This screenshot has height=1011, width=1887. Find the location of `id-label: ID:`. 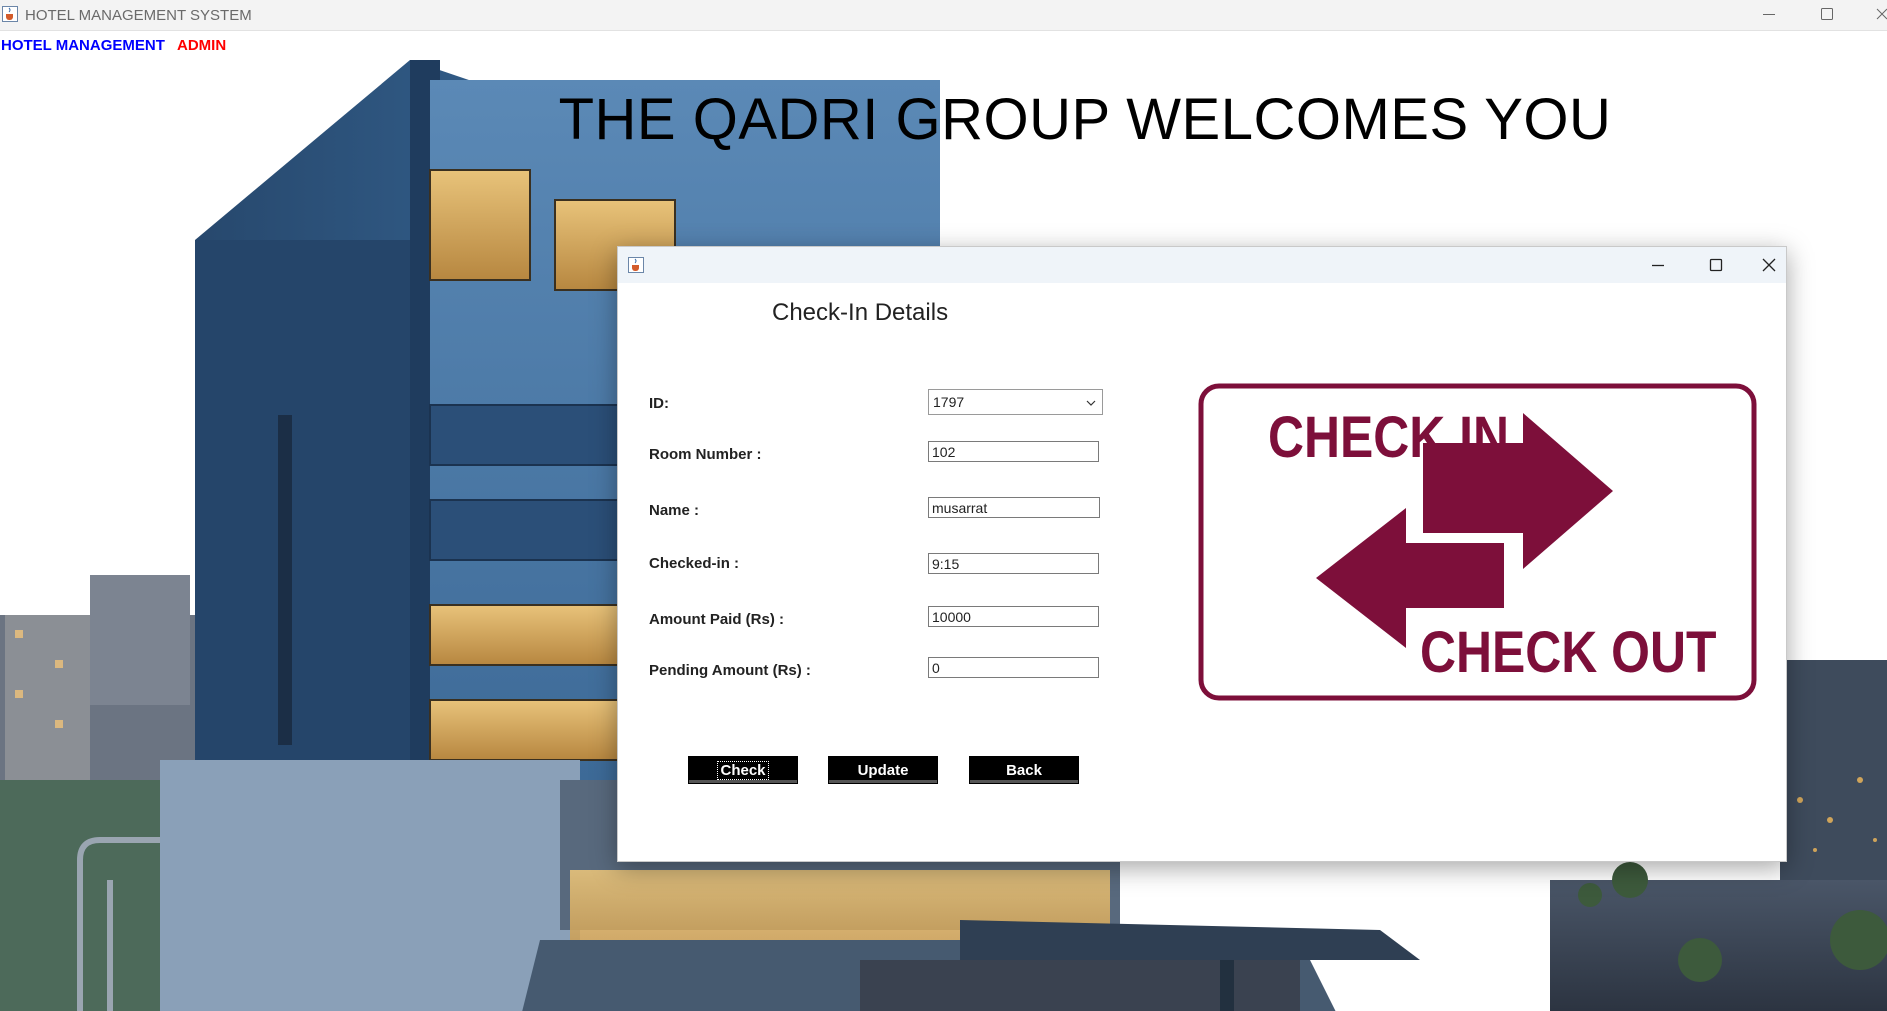

id-label: ID: is located at coordinates (659, 403).